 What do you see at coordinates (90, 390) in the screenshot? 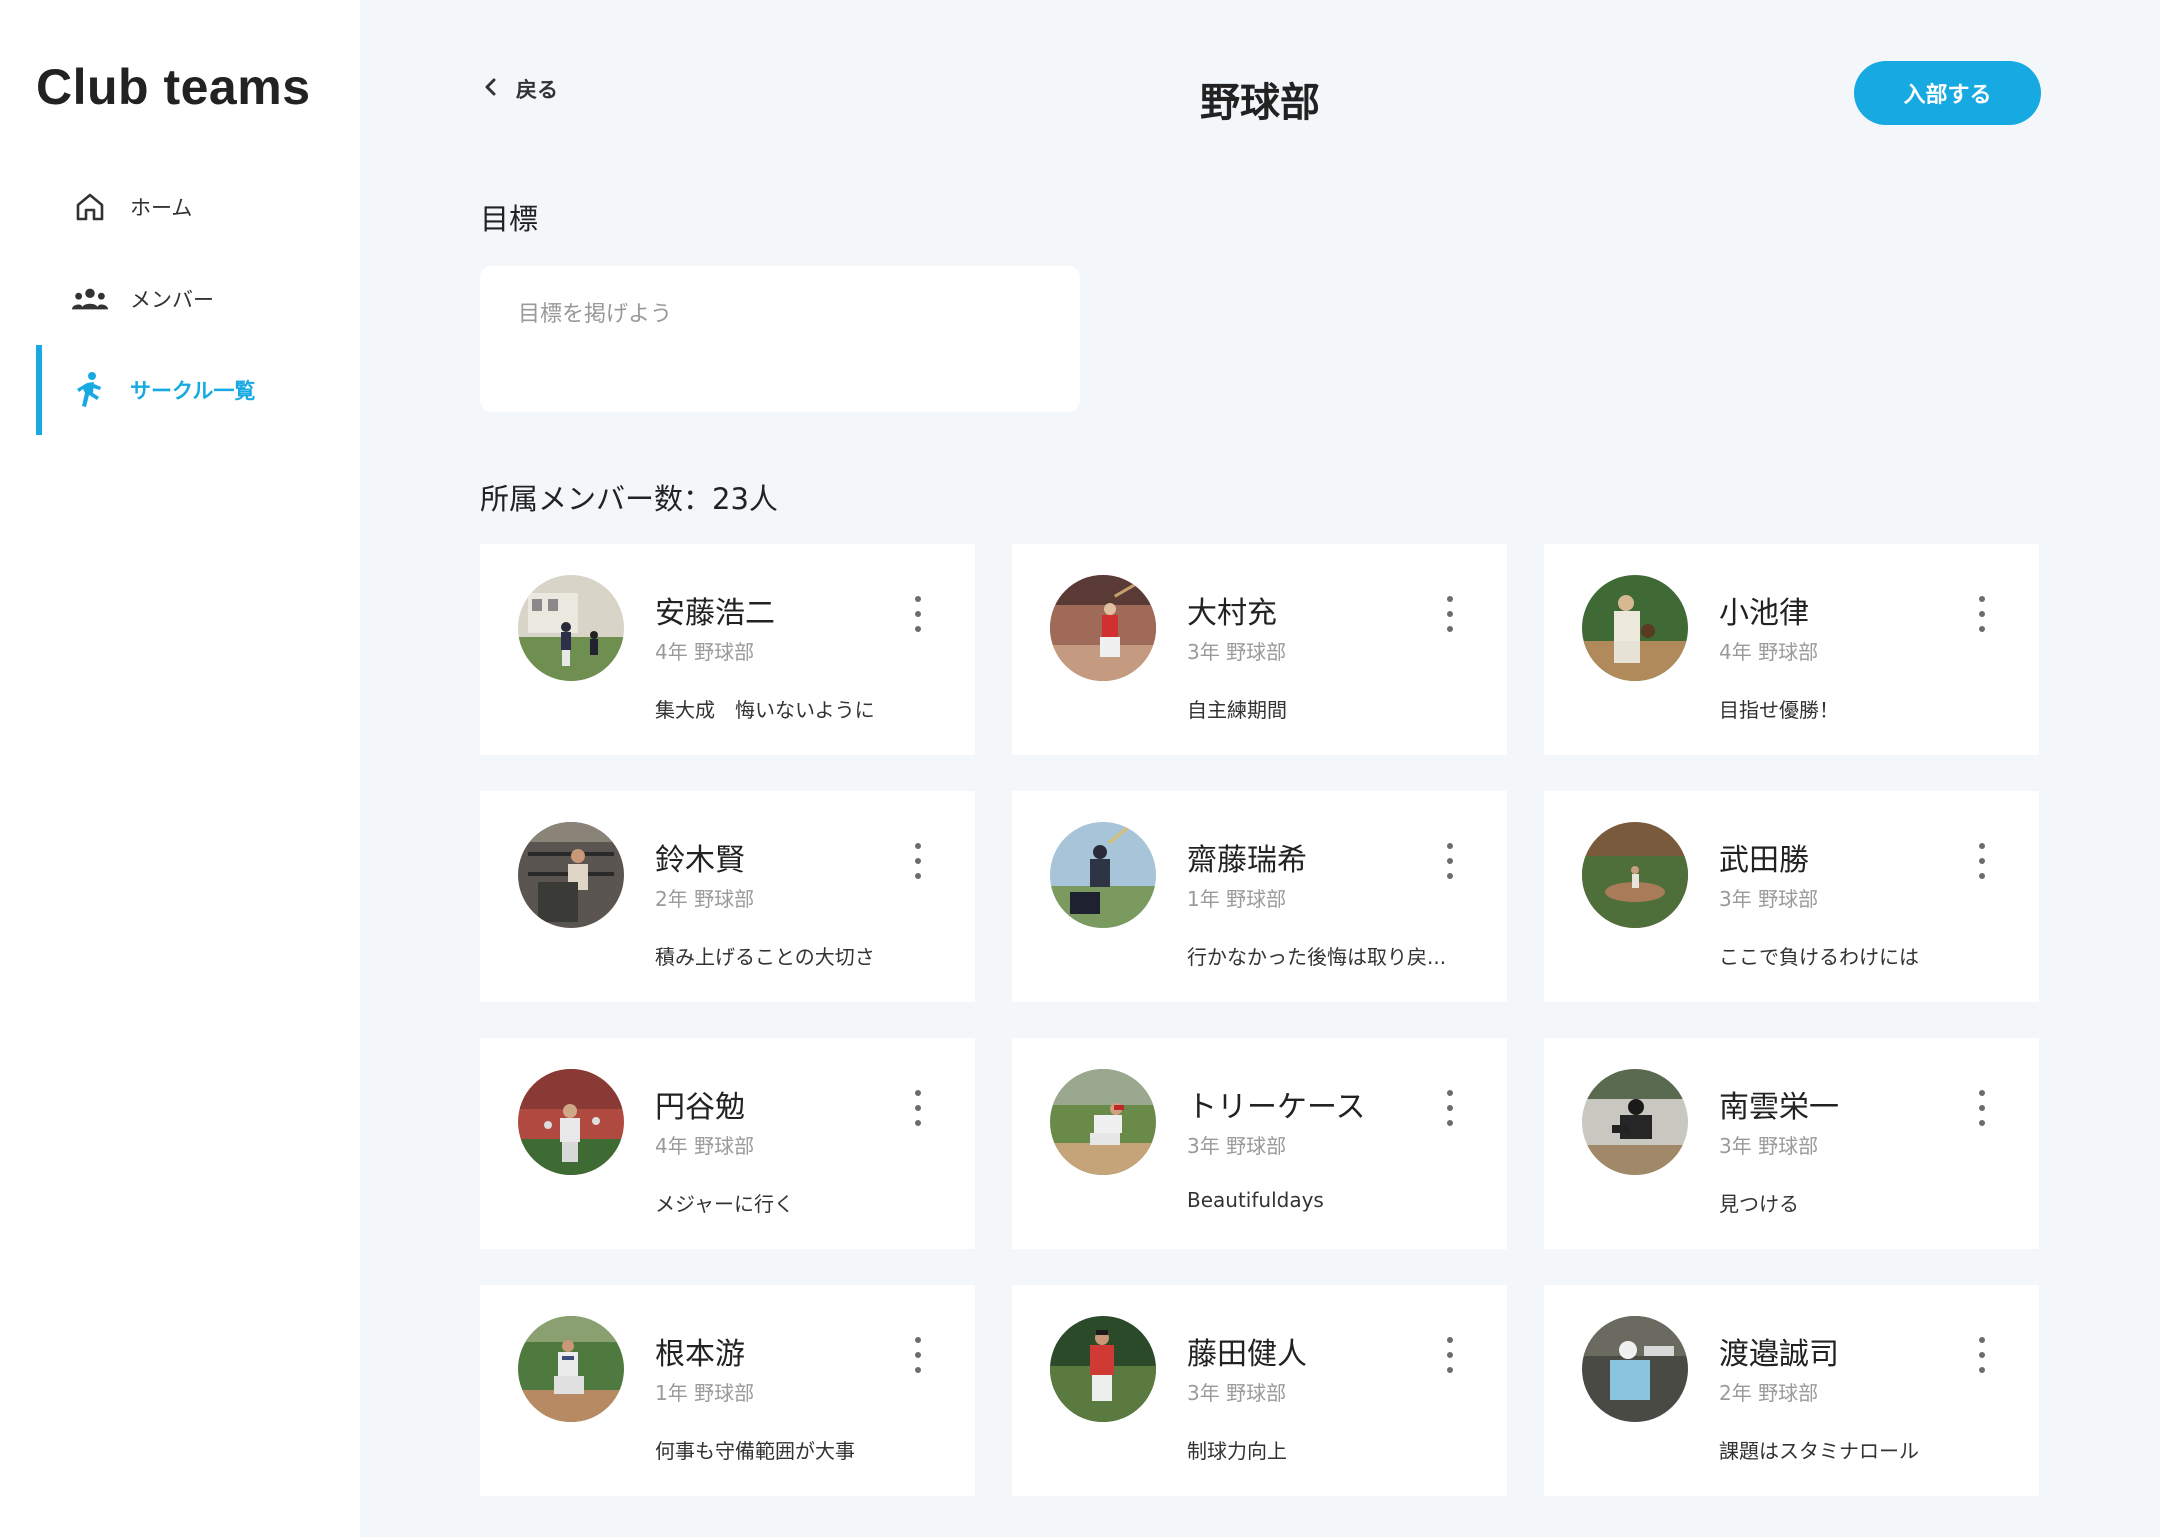
I see `runner-icon` at bounding box center [90, 390].